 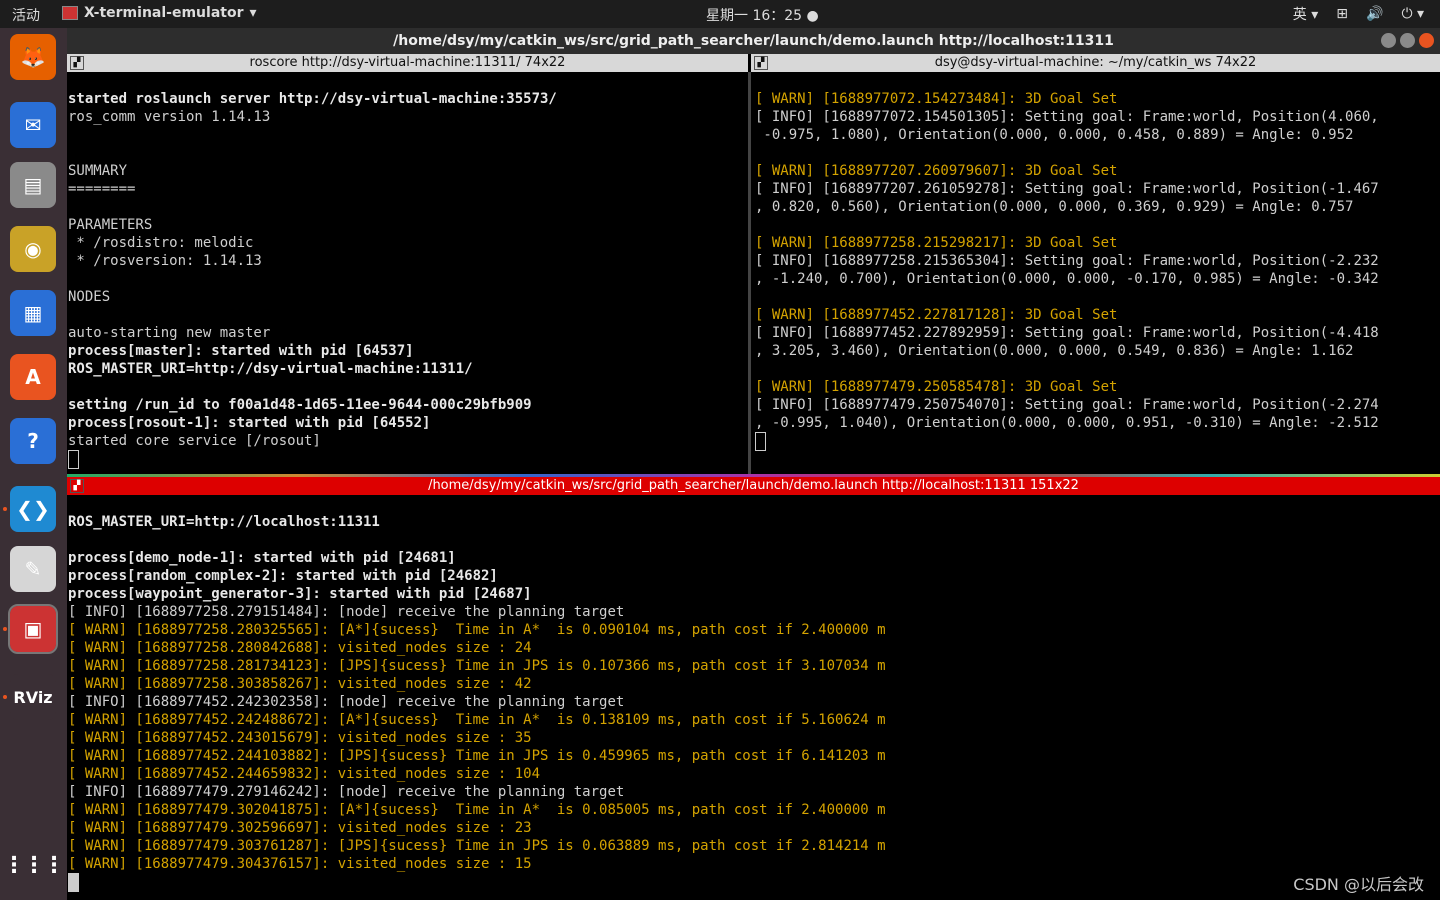 I want to click on terminal-line: ros_comm version 1.14.13, so click(x=169, y=117).